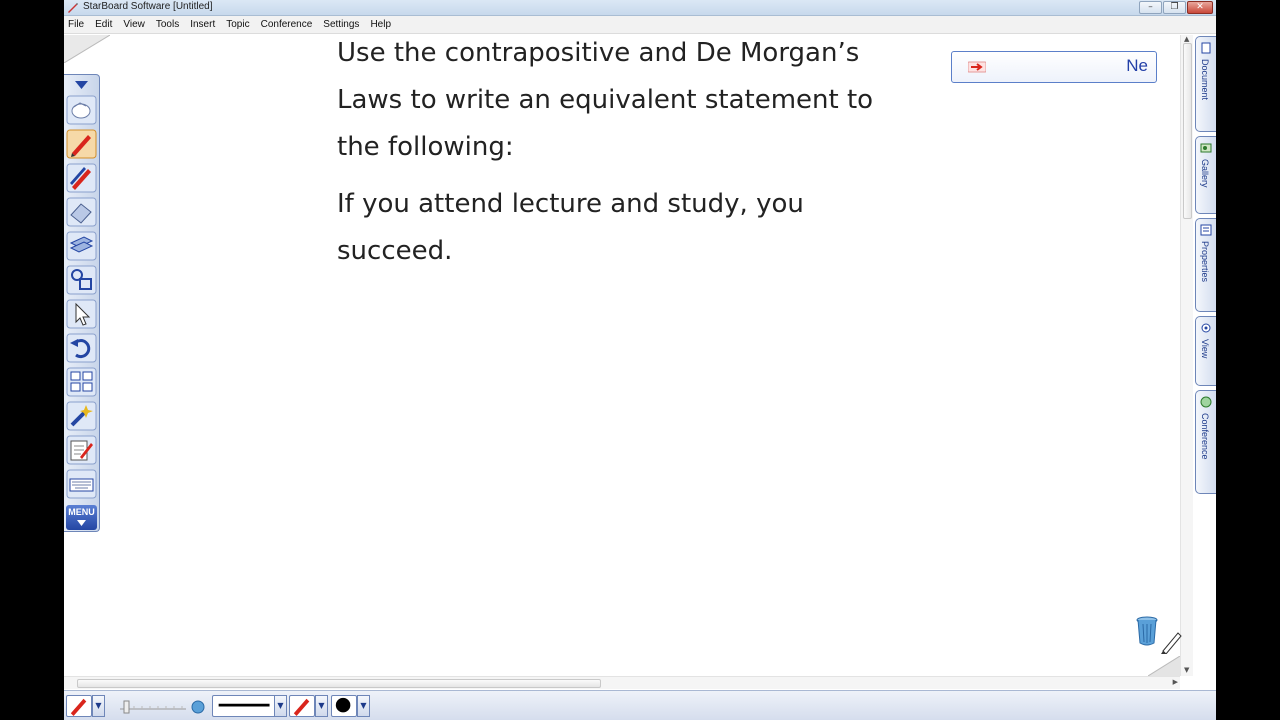  Describe the element at coordinates (148, 6) in the screenshot. I see `window-title: StarBoard Software [Untitled]` at that location.